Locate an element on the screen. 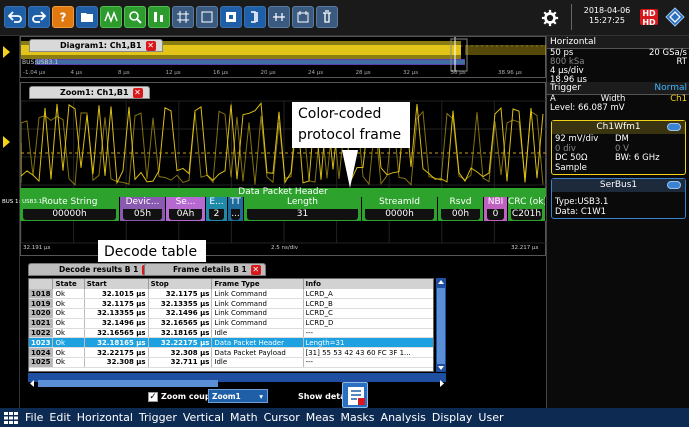 Image resolution: width=689 pixels, height=427 pixels. tab-decode-results: Decode results B 1✕ is located at coordinates (93, 269).